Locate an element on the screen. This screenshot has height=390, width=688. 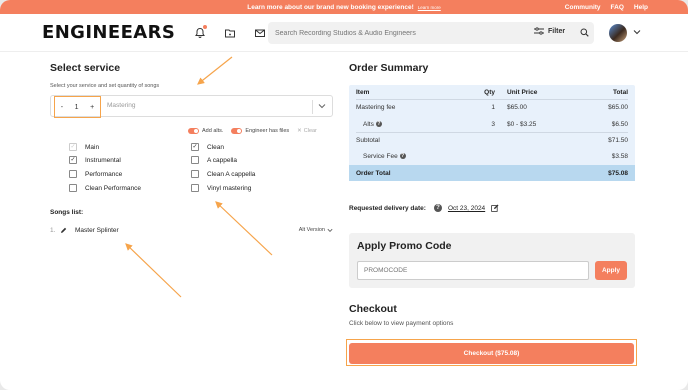
option-label: Clean is located at coordinates (215, 147).